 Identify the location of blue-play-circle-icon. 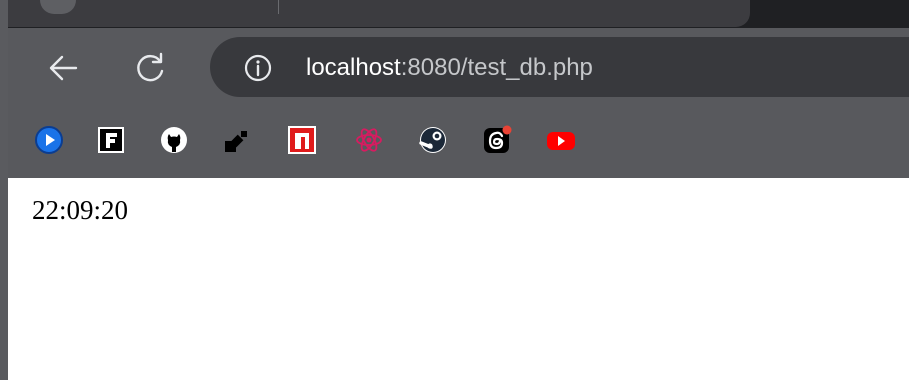
(49, 140).